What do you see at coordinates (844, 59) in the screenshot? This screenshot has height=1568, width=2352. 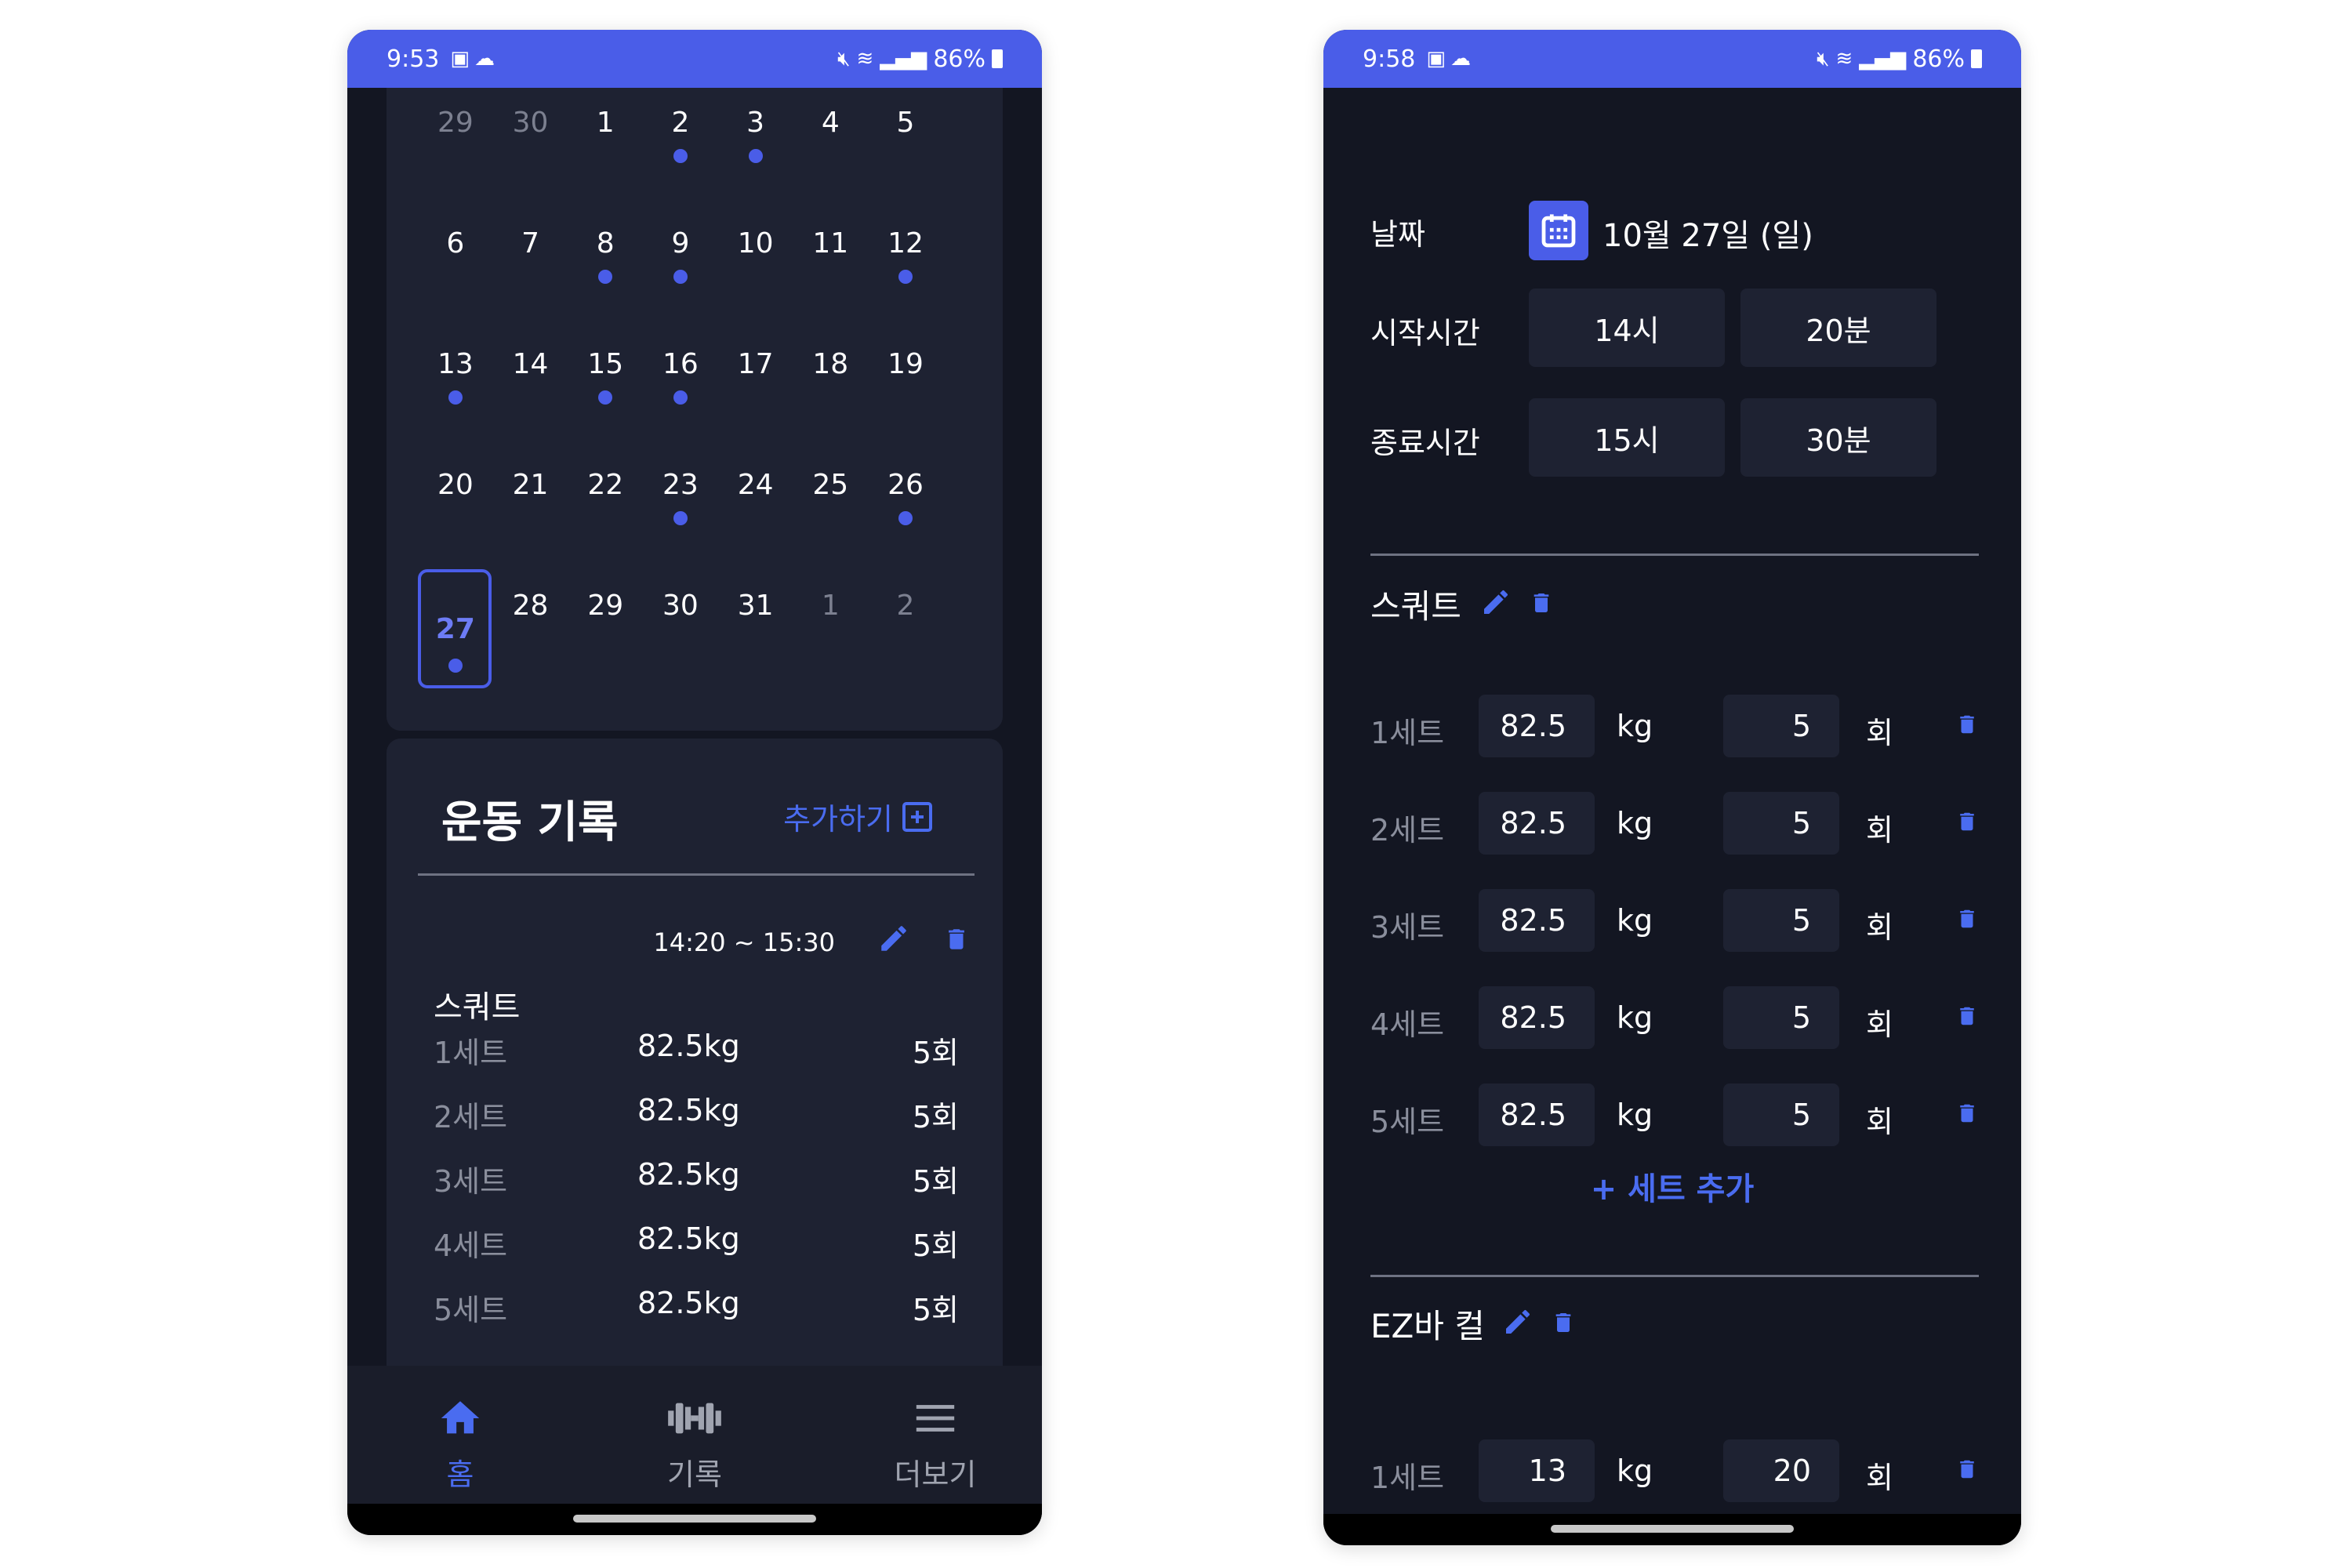 I see `mute-icon: 🔇︎` at bounding box center [844, 59].